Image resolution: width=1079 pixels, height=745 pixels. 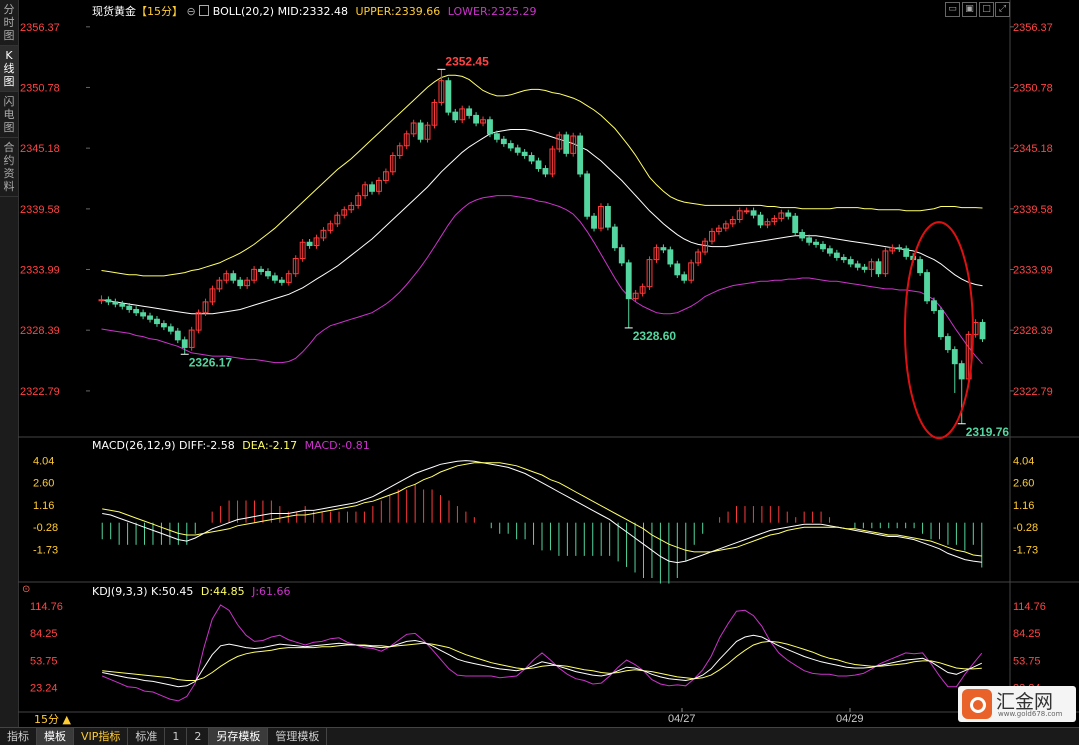 What do you see at coordinates (26, 589) in the screenshot?
I see `kdj-settings-icon: ⊙` at bounding box center [26, 589].